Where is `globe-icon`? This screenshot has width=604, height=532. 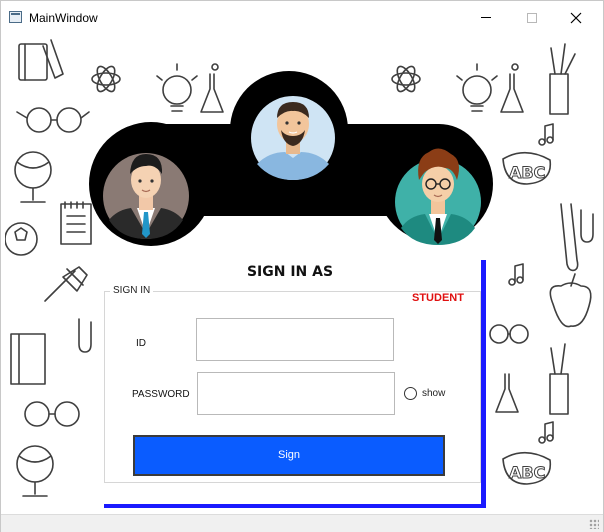 globe-icon is located at coordinates (35, 471).